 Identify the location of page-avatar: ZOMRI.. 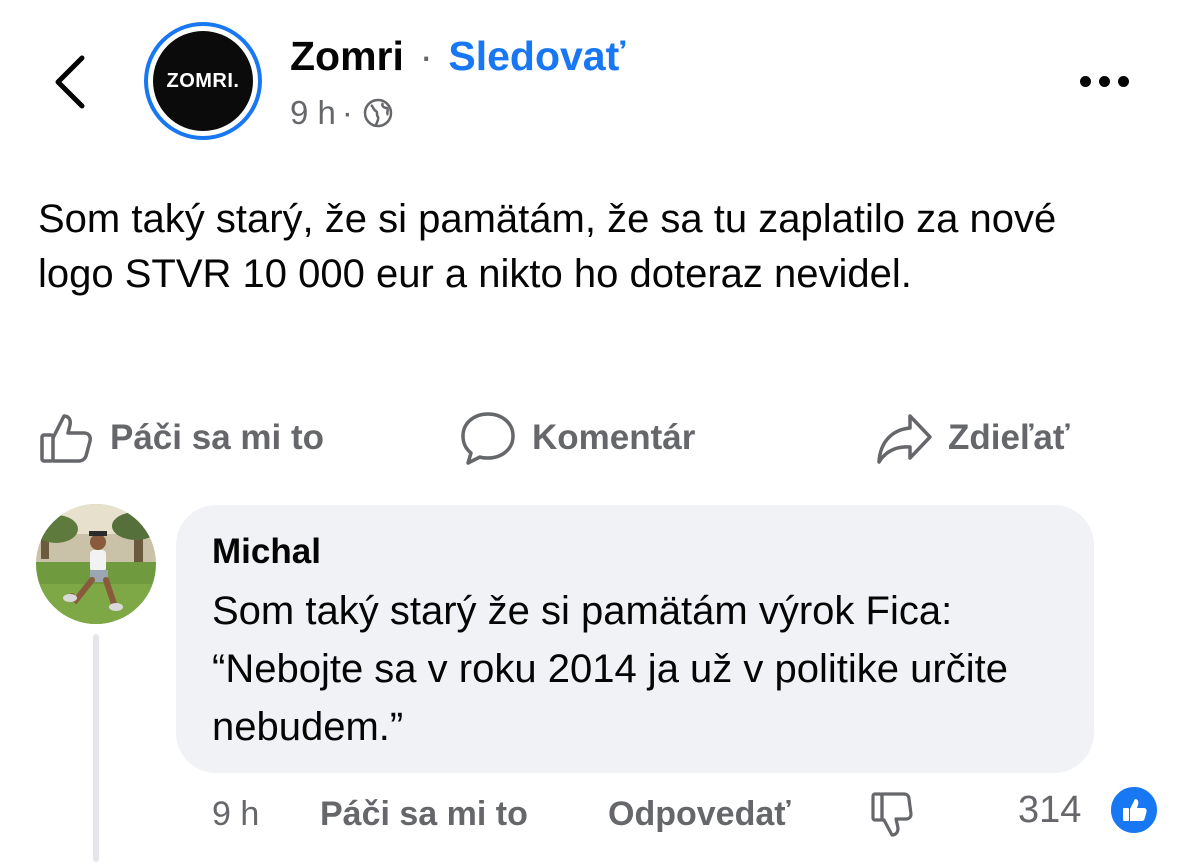
(203, 81).